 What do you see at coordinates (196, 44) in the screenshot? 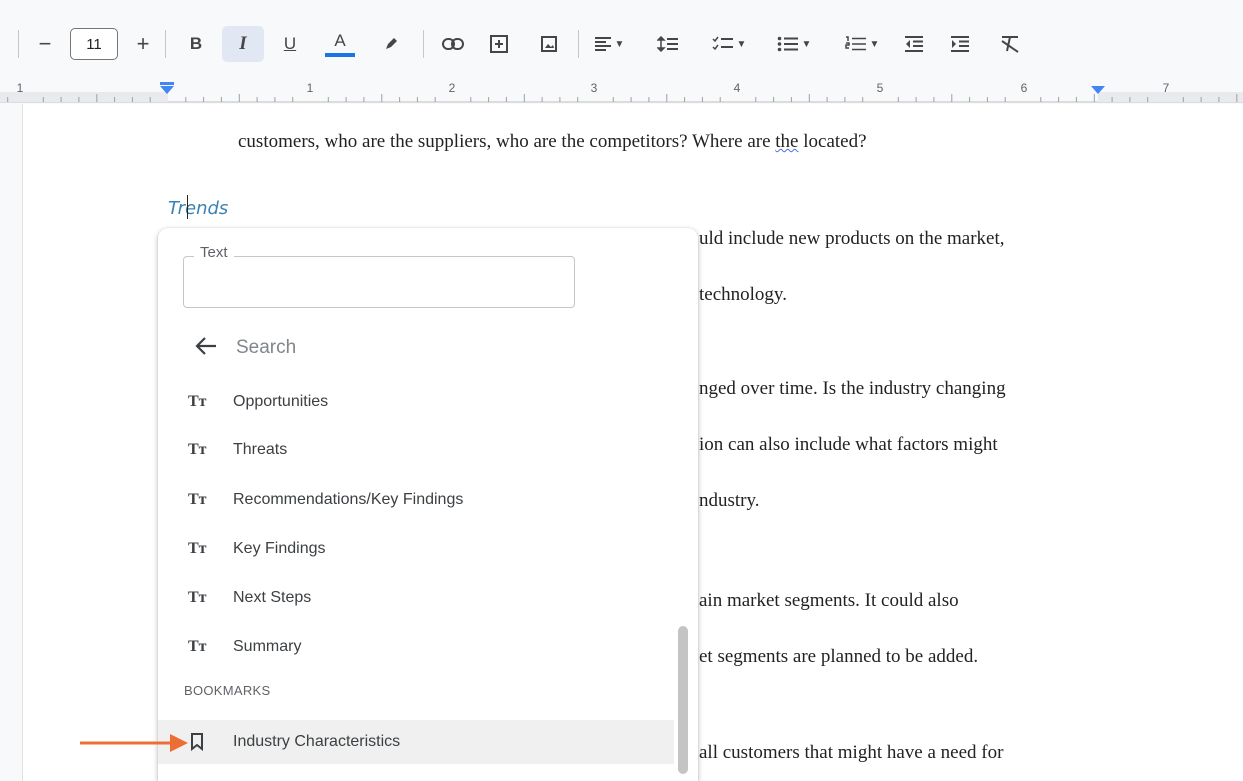
I see `bold-button: B` at bounding box center [196, 44].